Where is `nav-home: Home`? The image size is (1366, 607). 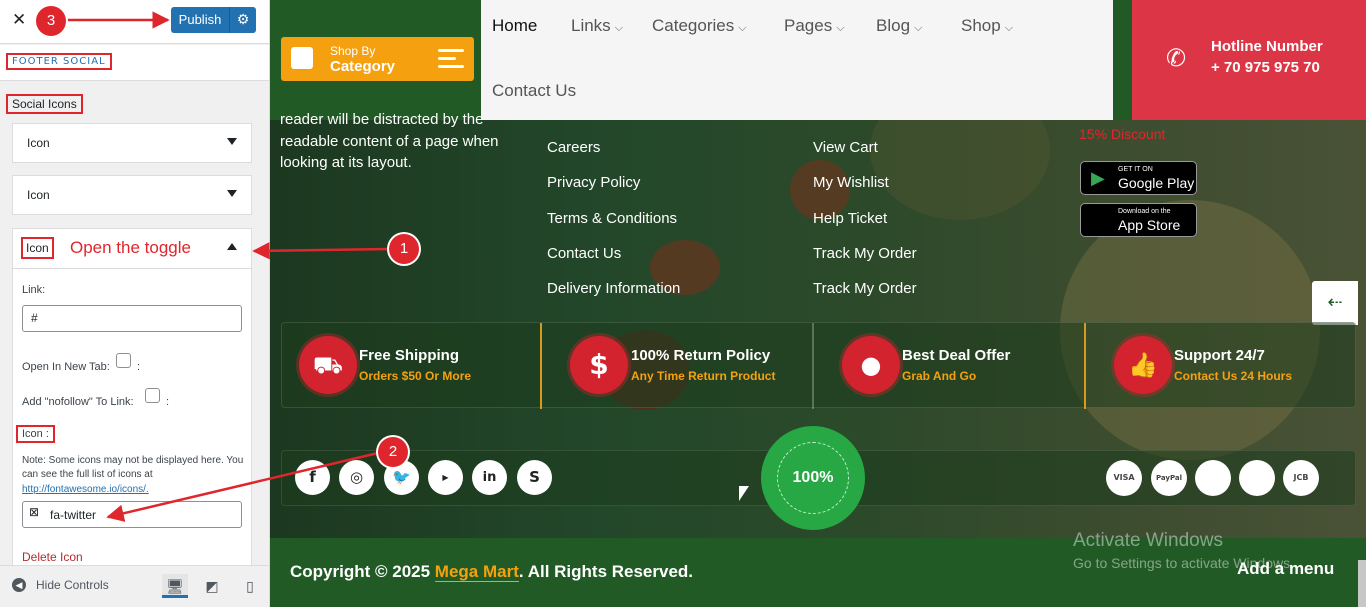
nav-home: Home is located at coordinates (514, 26).